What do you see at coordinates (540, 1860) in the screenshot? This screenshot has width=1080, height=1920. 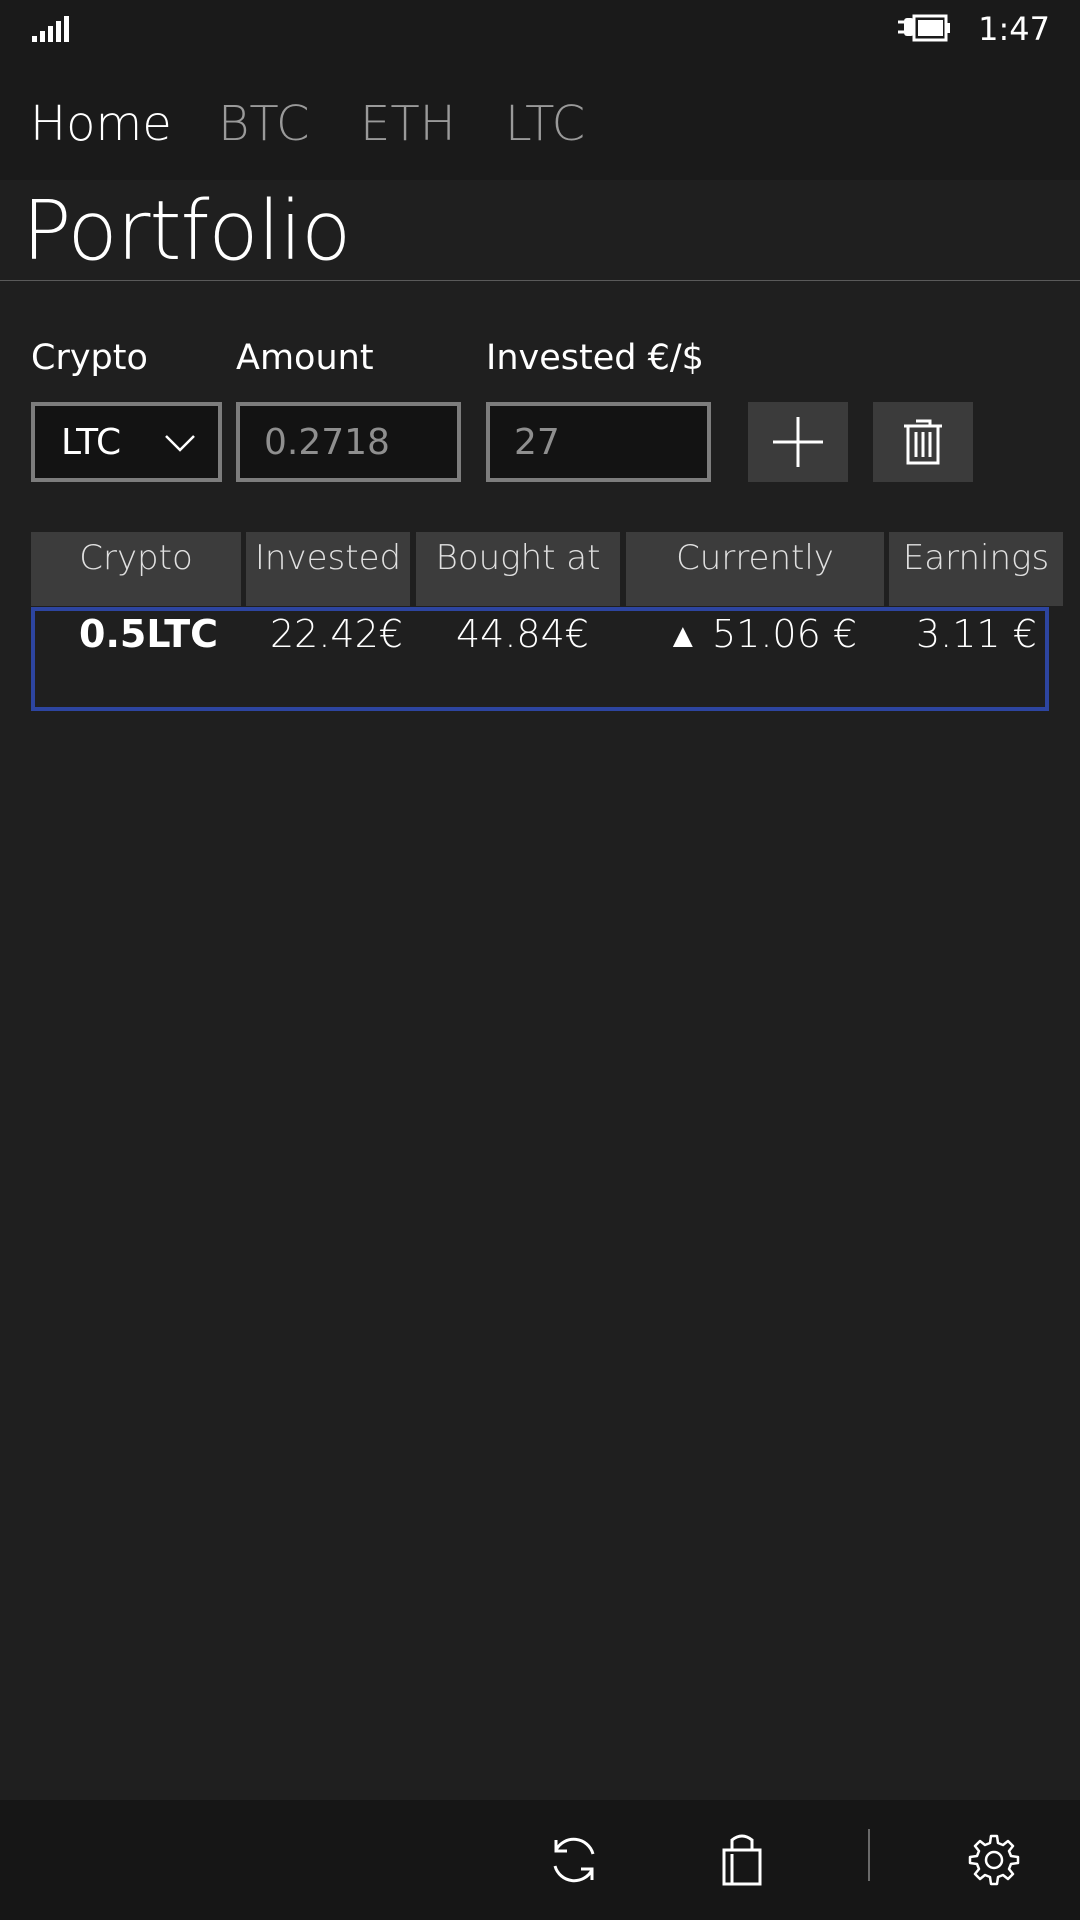 I see `app-bar` at bounding box center [540, 1860].